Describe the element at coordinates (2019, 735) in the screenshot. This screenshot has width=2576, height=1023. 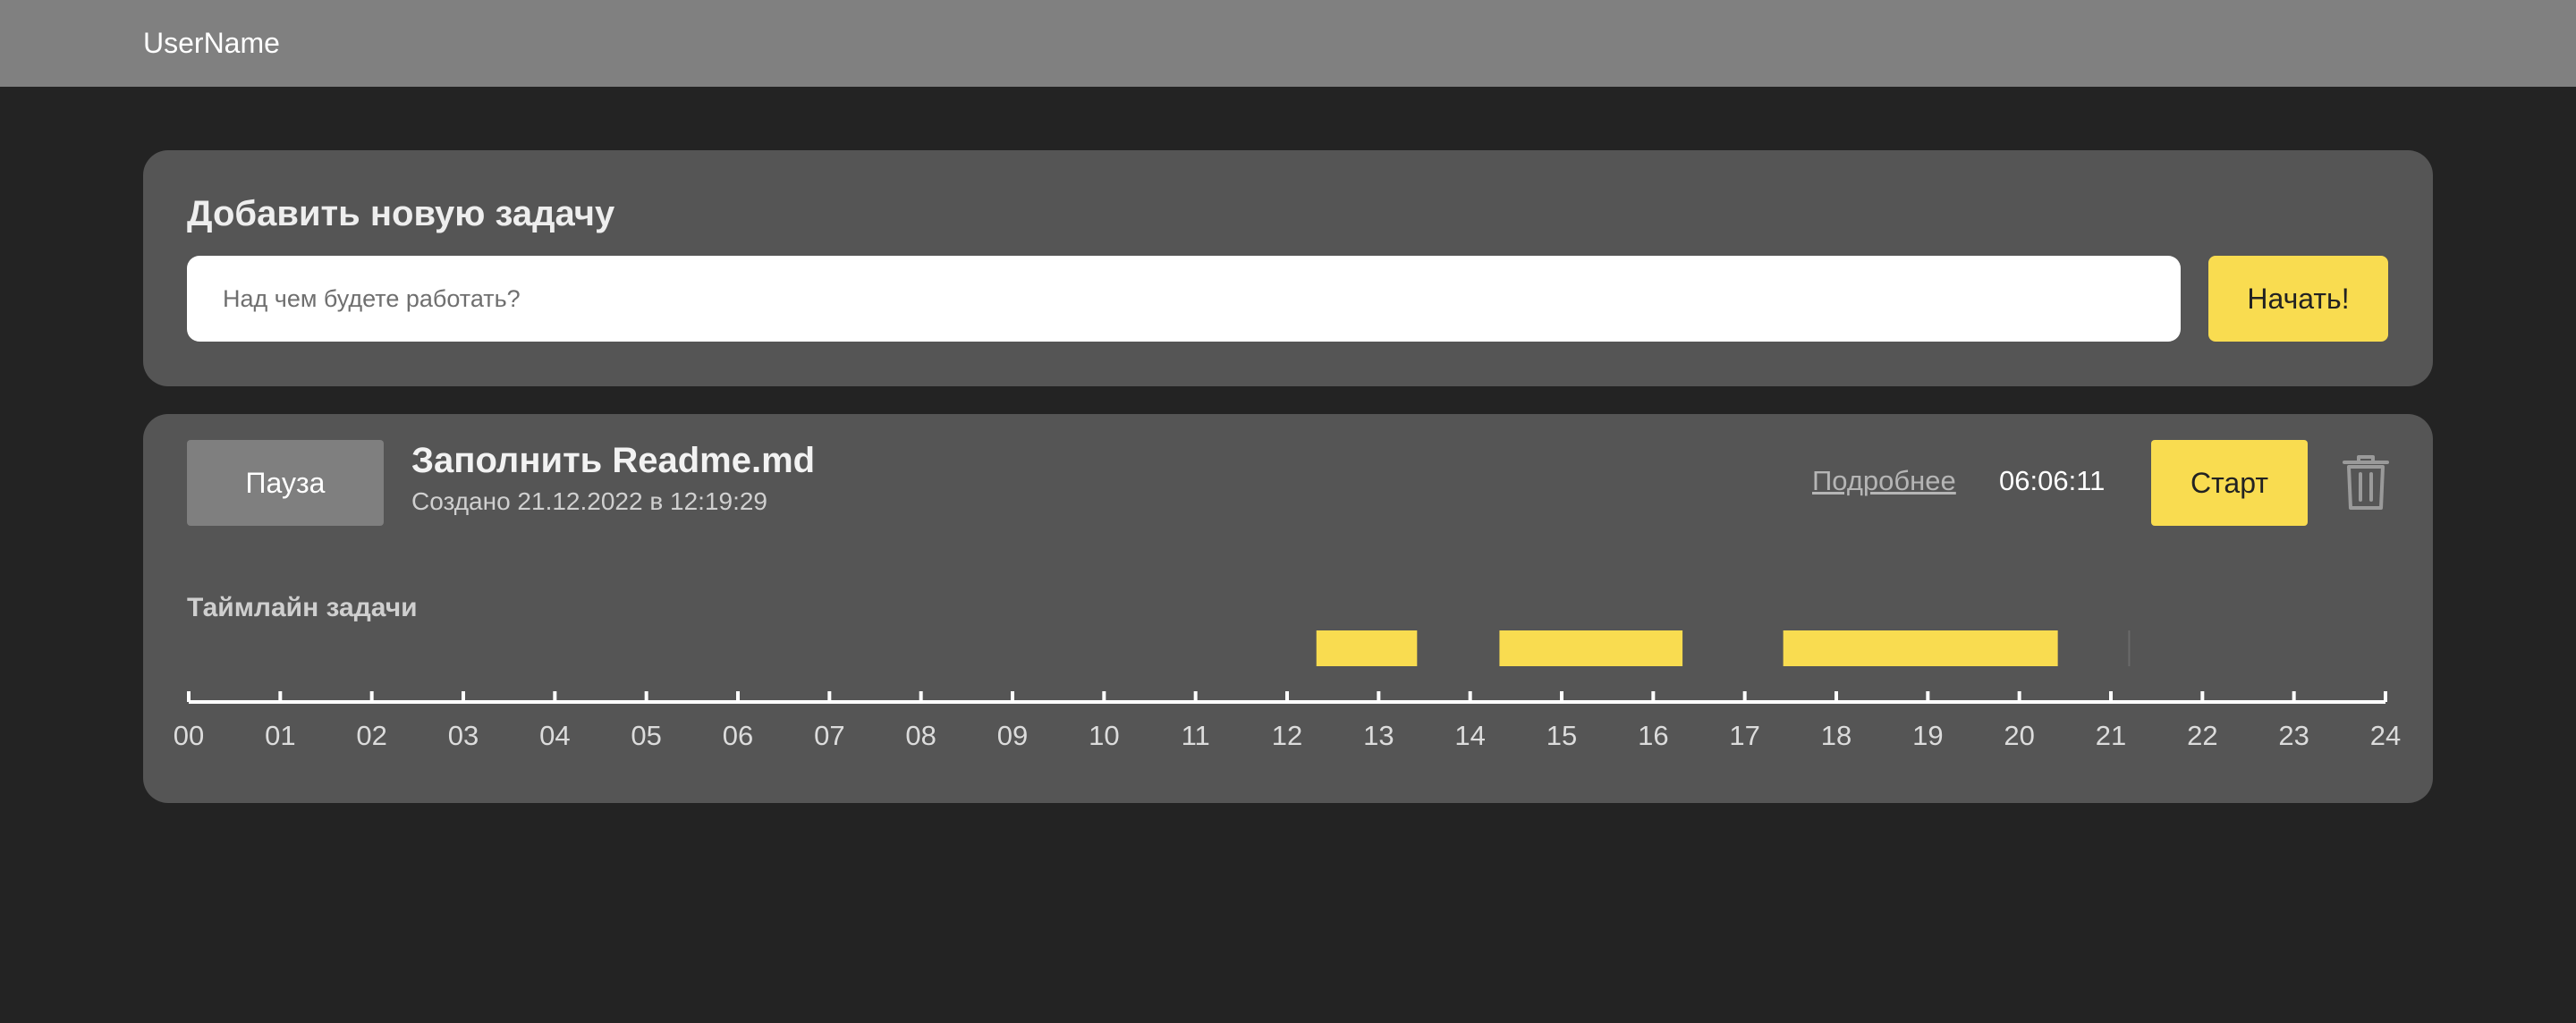
I see `timeline-hour-label: 20` at that location.